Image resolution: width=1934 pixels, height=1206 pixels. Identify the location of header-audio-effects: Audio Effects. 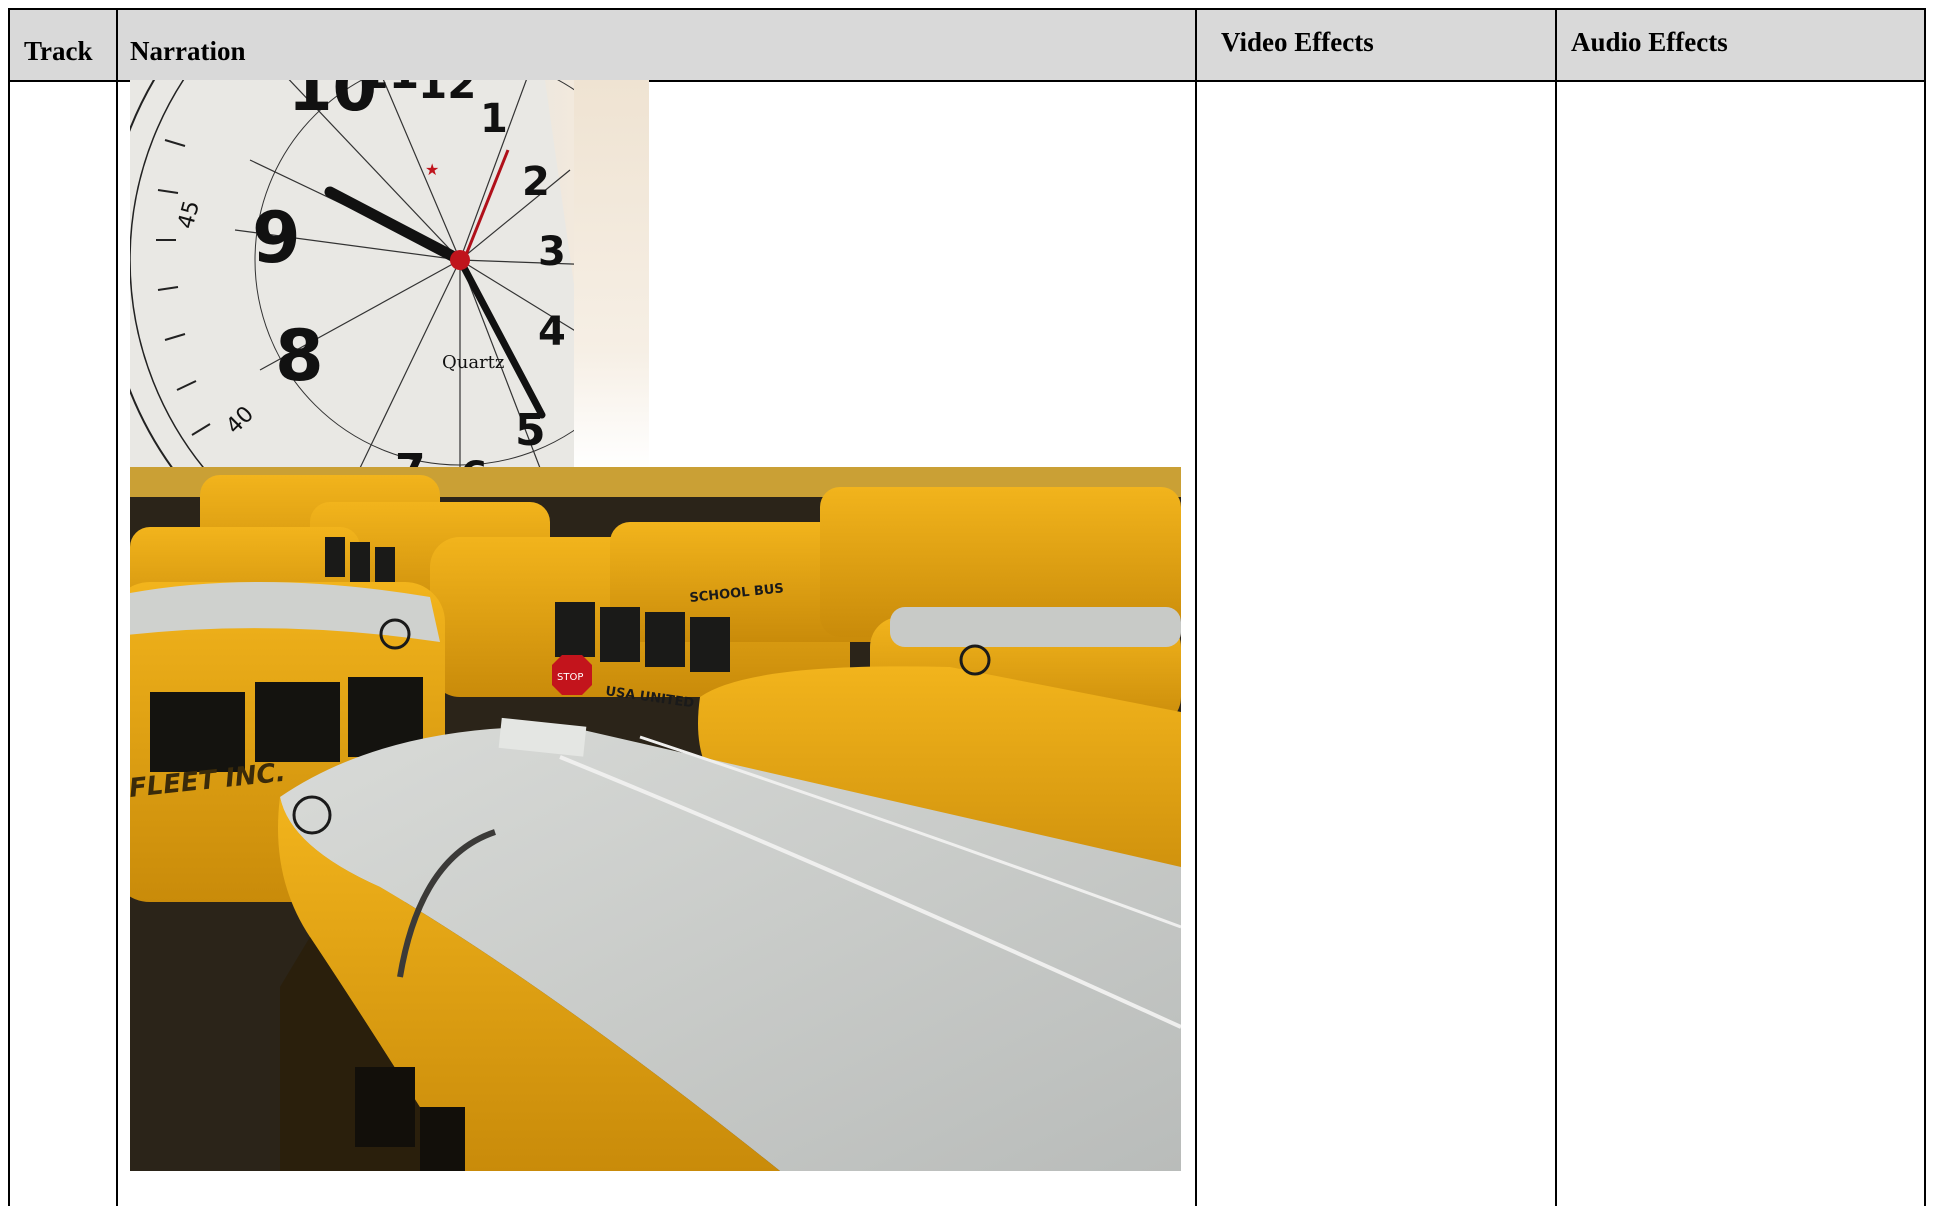
(1742, 45).